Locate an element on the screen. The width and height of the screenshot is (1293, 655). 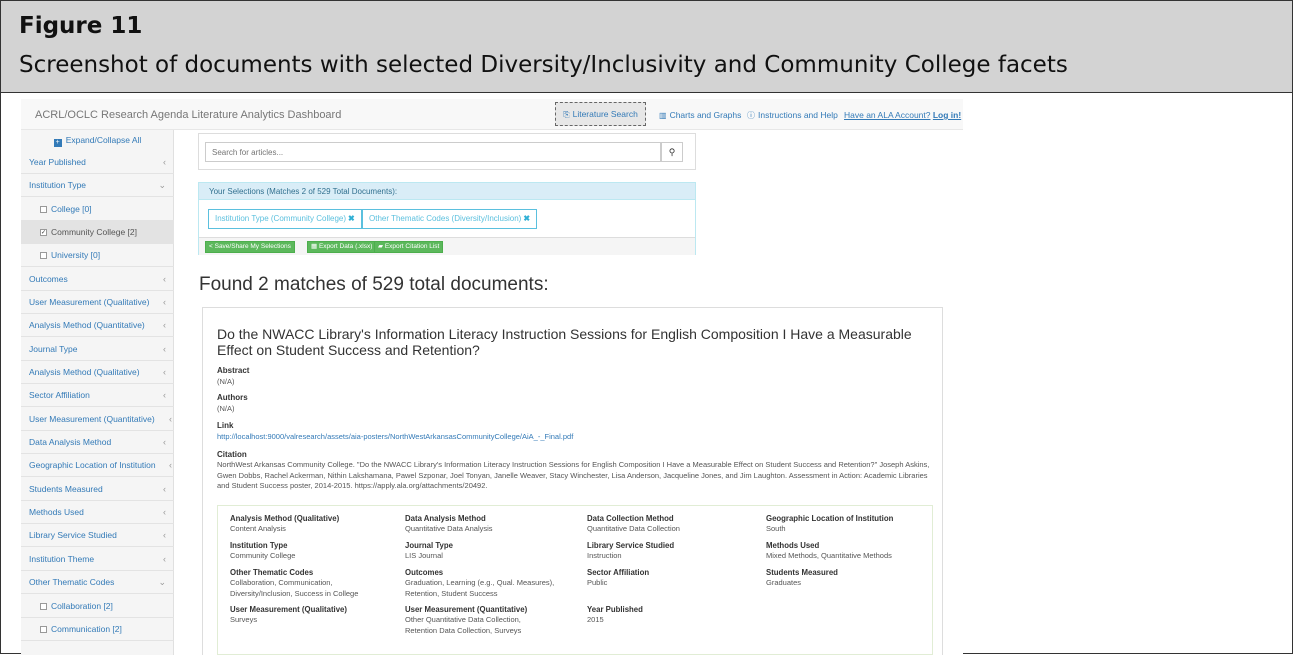
save-share-button: < Save/Share My Selections is located at coordinates (250, 247).